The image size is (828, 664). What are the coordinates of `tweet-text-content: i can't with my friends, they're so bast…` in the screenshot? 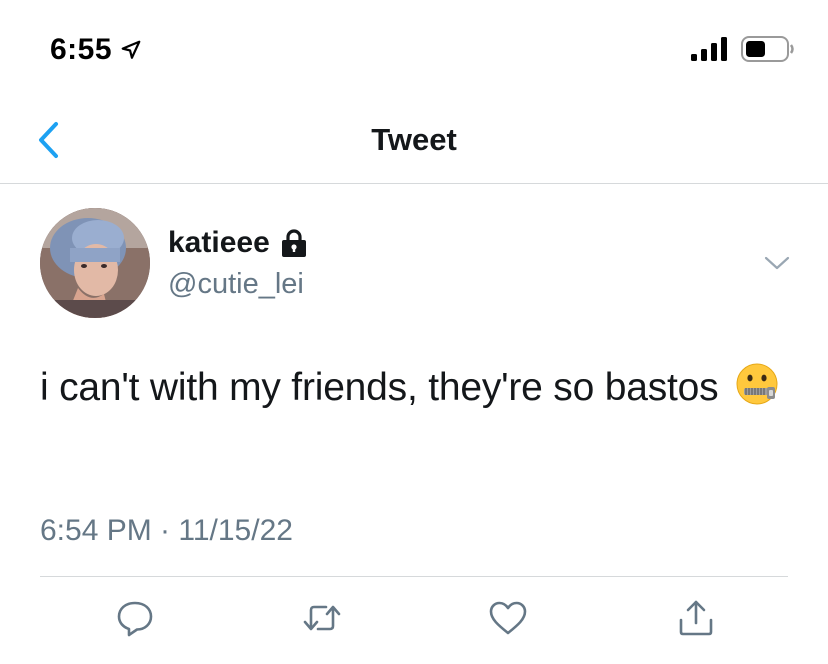 It's located at (379, 387).